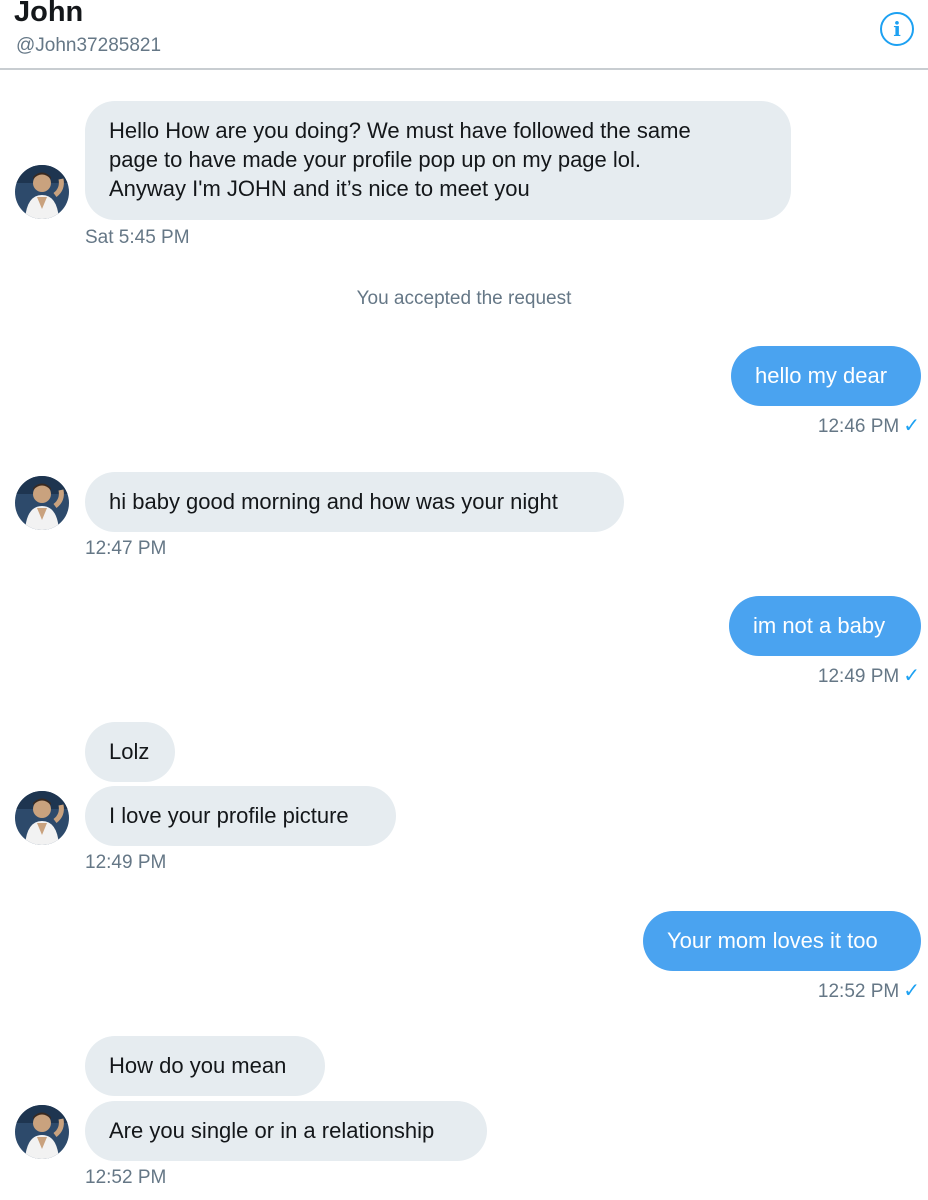  What do you see at coordinates (810, 425) in the screenshot?
I see `message-timestamp-sent: 12:46 PM ✓` at bounding box center [810, 425].